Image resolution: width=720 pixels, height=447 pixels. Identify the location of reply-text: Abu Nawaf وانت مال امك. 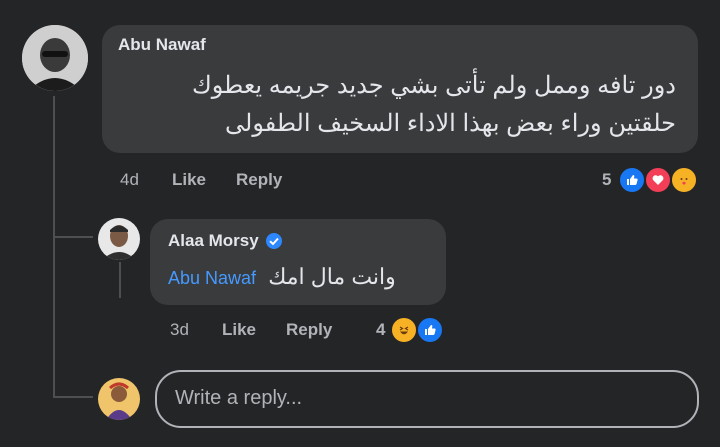
(282, 277).